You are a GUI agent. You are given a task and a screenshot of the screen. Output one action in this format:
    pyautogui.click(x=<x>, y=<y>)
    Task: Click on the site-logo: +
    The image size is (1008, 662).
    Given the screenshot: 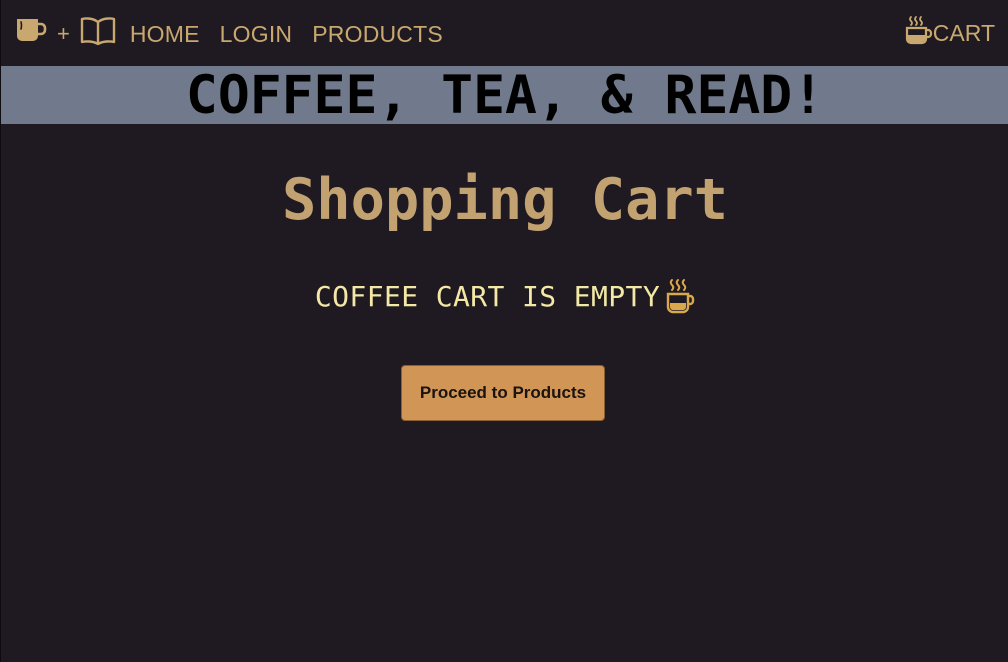 What is the action you would take?
    pyautogui.click(x=65, y=33)
    